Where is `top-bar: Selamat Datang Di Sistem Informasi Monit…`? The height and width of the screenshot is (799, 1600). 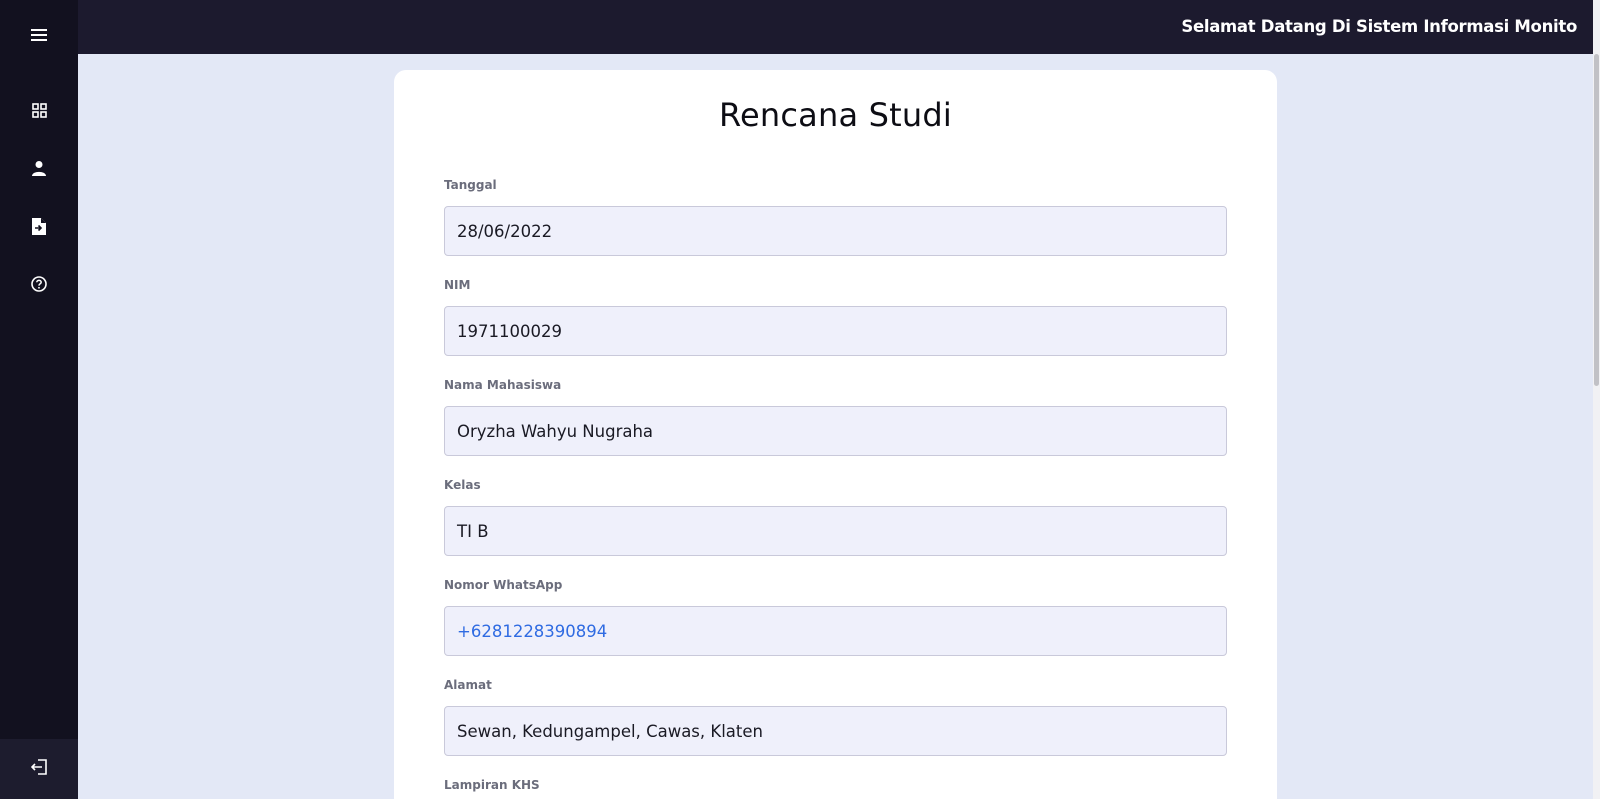 top-bar: Selamat Datang Di Sistem Informasi Monit… is located at coordinates (835, 27).